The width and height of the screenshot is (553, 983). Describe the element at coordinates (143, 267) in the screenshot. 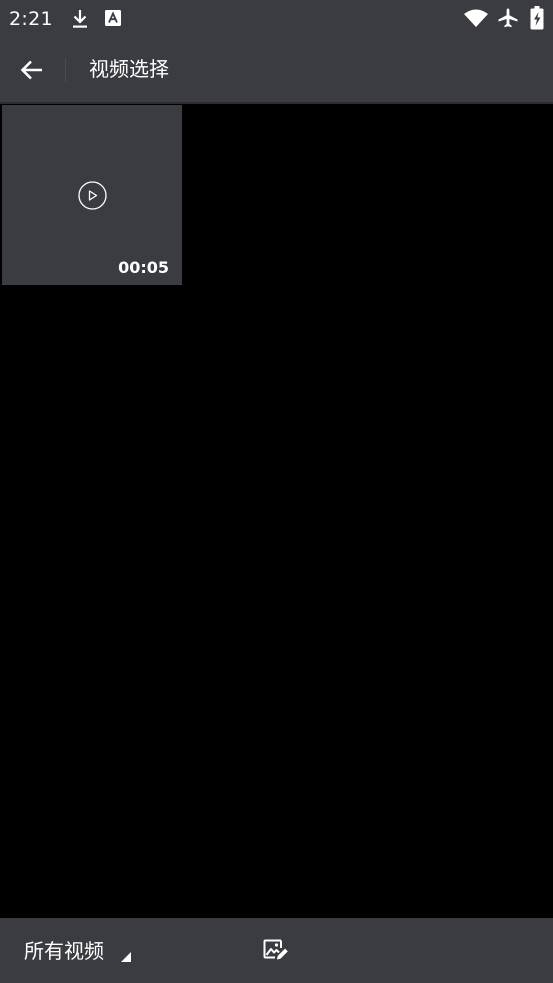

I see `video-duration: 00:05` at that location.